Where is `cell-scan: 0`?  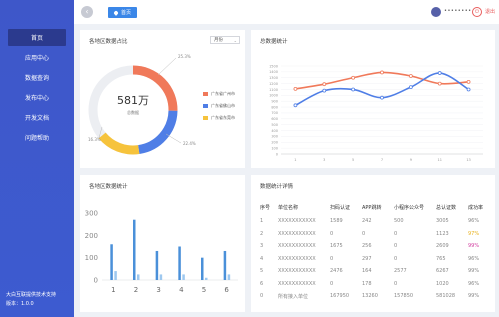 cell-scan: 0 is located at coordinates (332, 258).